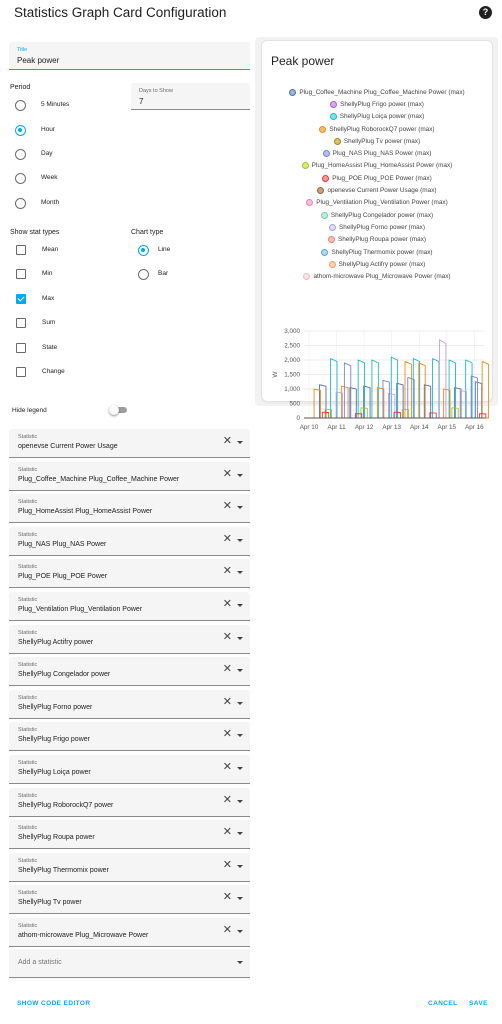 The height and width of the screenshot is (1024, 502). Describe the element at coordinates (377, 252) in the screenshot. I see `legend-item: ShellyPlug Thermomix power (max)` at that location.